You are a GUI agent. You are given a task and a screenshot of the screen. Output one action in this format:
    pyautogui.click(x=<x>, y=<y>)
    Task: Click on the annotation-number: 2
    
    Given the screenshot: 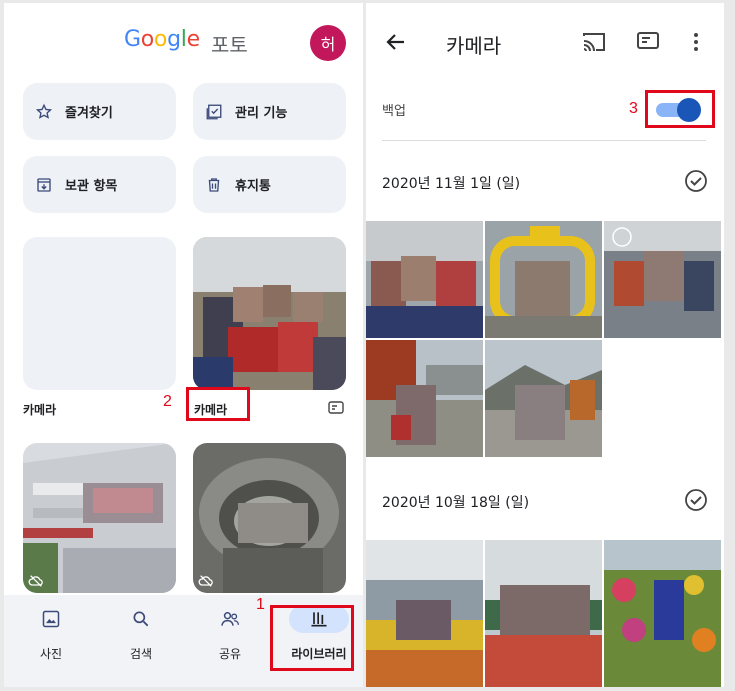 What is the action you would take?
    pyautogui.click(x=167, y=401)
    